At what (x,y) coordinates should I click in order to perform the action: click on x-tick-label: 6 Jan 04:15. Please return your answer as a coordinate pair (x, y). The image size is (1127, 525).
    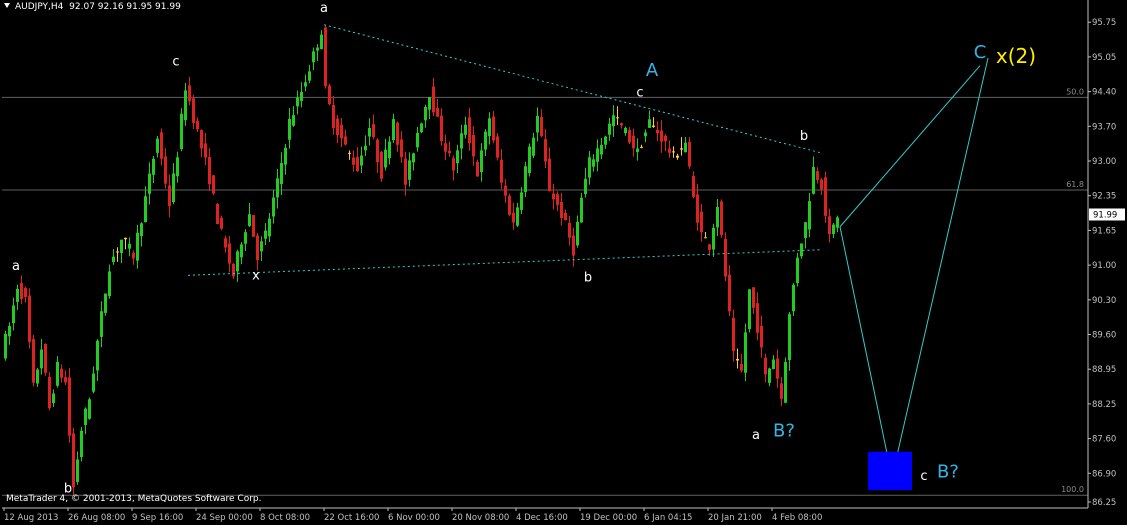
    Looking at the image, I should click on (668, 518).